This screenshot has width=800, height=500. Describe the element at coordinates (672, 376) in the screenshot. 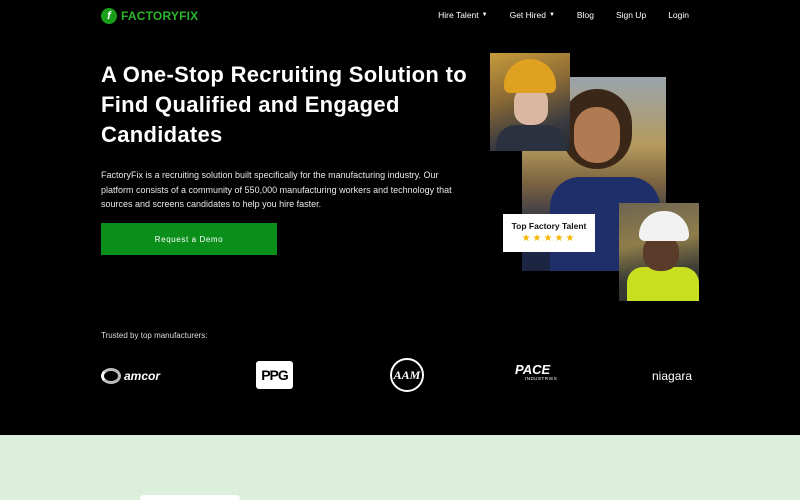

I see `niagara-logo: niagara` at that location.